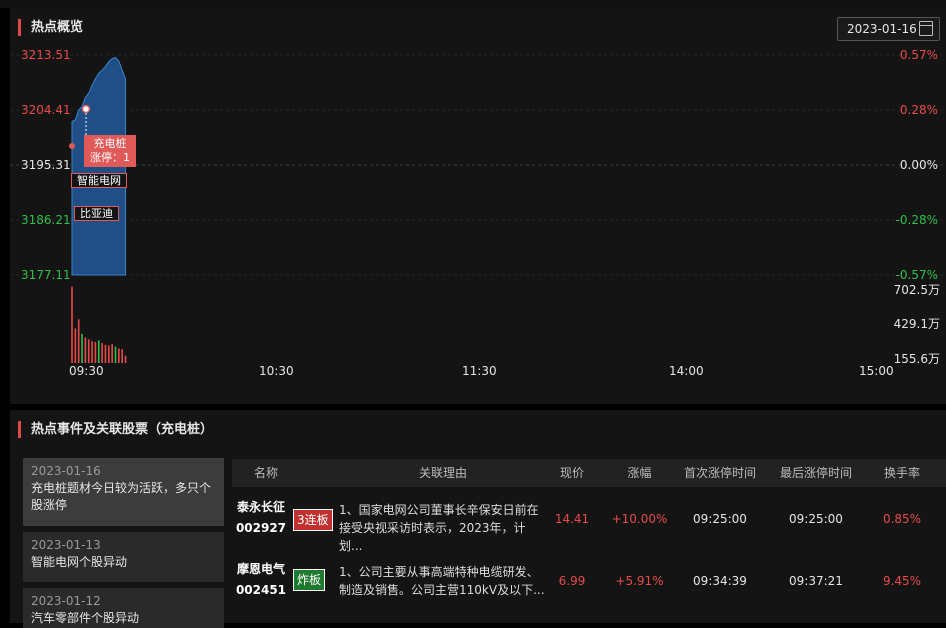 This screenshot has height=628, width=946. Describe the element at coordinates (121, 496) in the screenshot. I see `event-text: 充电桩题材今日较为活跃，多只个股涨停` at that location.